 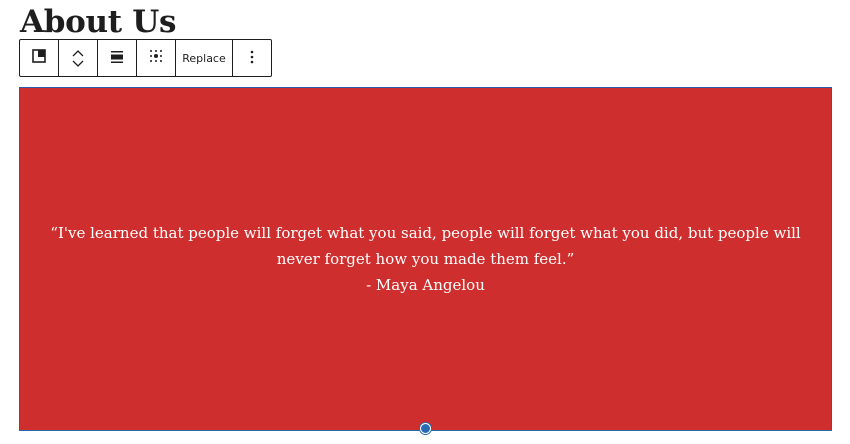 I want to click on content-position-button, so click(x=156, y=58).